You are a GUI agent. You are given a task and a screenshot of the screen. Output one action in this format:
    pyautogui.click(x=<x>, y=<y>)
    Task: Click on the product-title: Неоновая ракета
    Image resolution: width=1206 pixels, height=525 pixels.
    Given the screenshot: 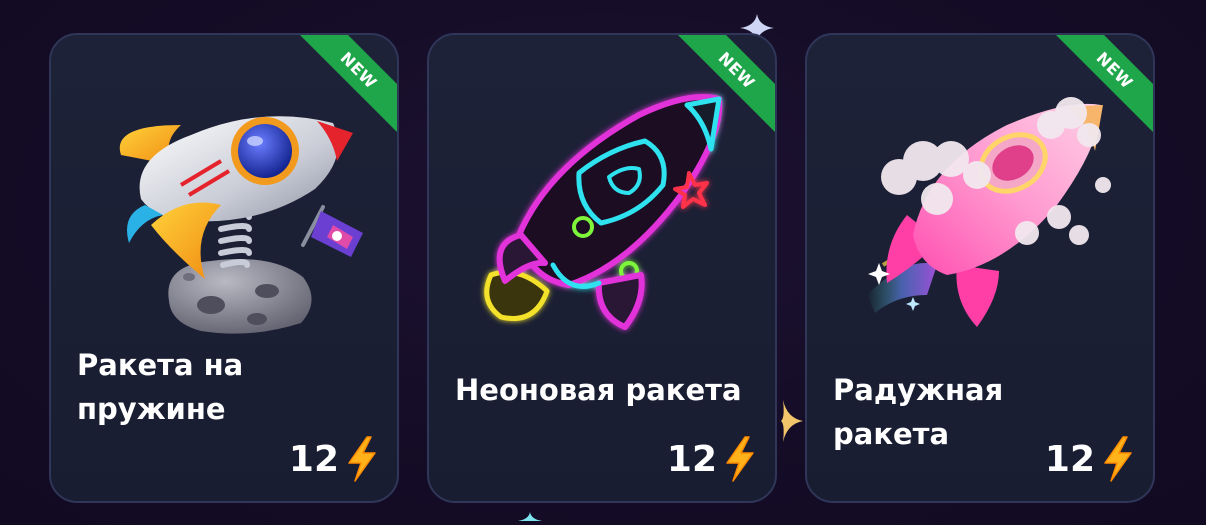 What is the action you would take?
    pyautogui.click(x=598, y=390)
    